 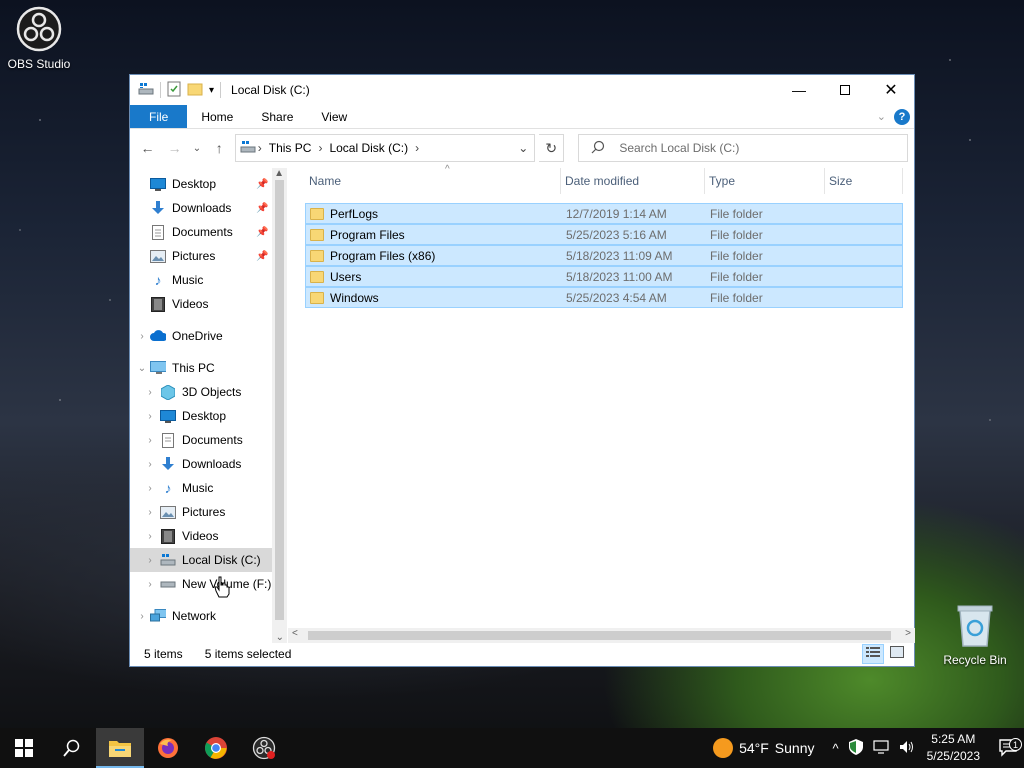 I want to click on column-header-date-modified: Date modified, so click(x=633, y=181).